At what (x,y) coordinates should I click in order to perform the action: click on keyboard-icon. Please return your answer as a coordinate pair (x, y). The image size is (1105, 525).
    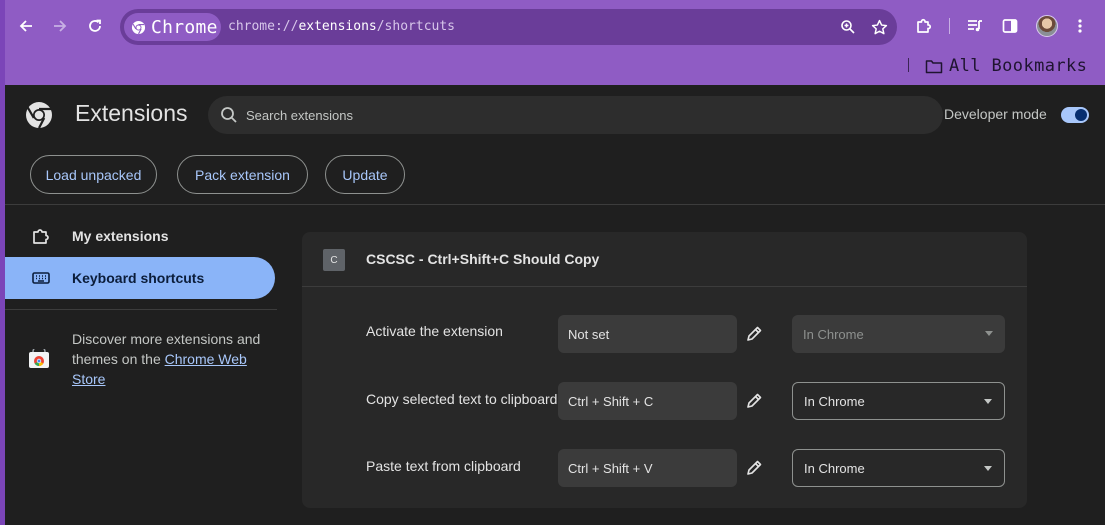
    Looking at the image, I should click on (41, 278).